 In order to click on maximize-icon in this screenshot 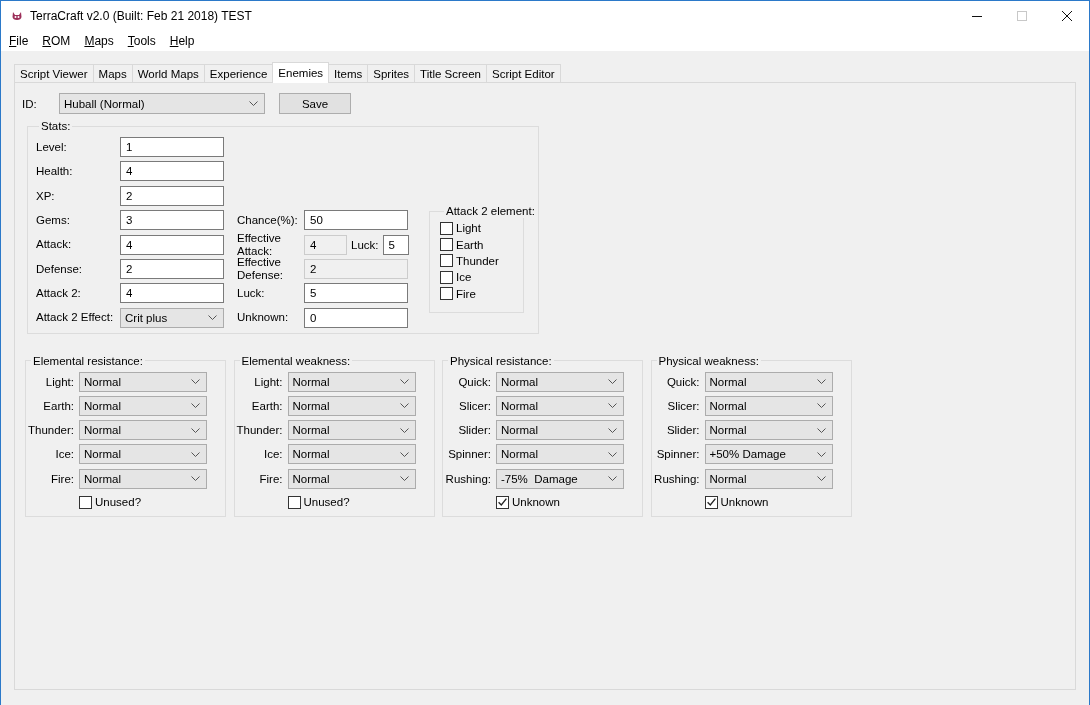, I will do `click(1021, 16)`.